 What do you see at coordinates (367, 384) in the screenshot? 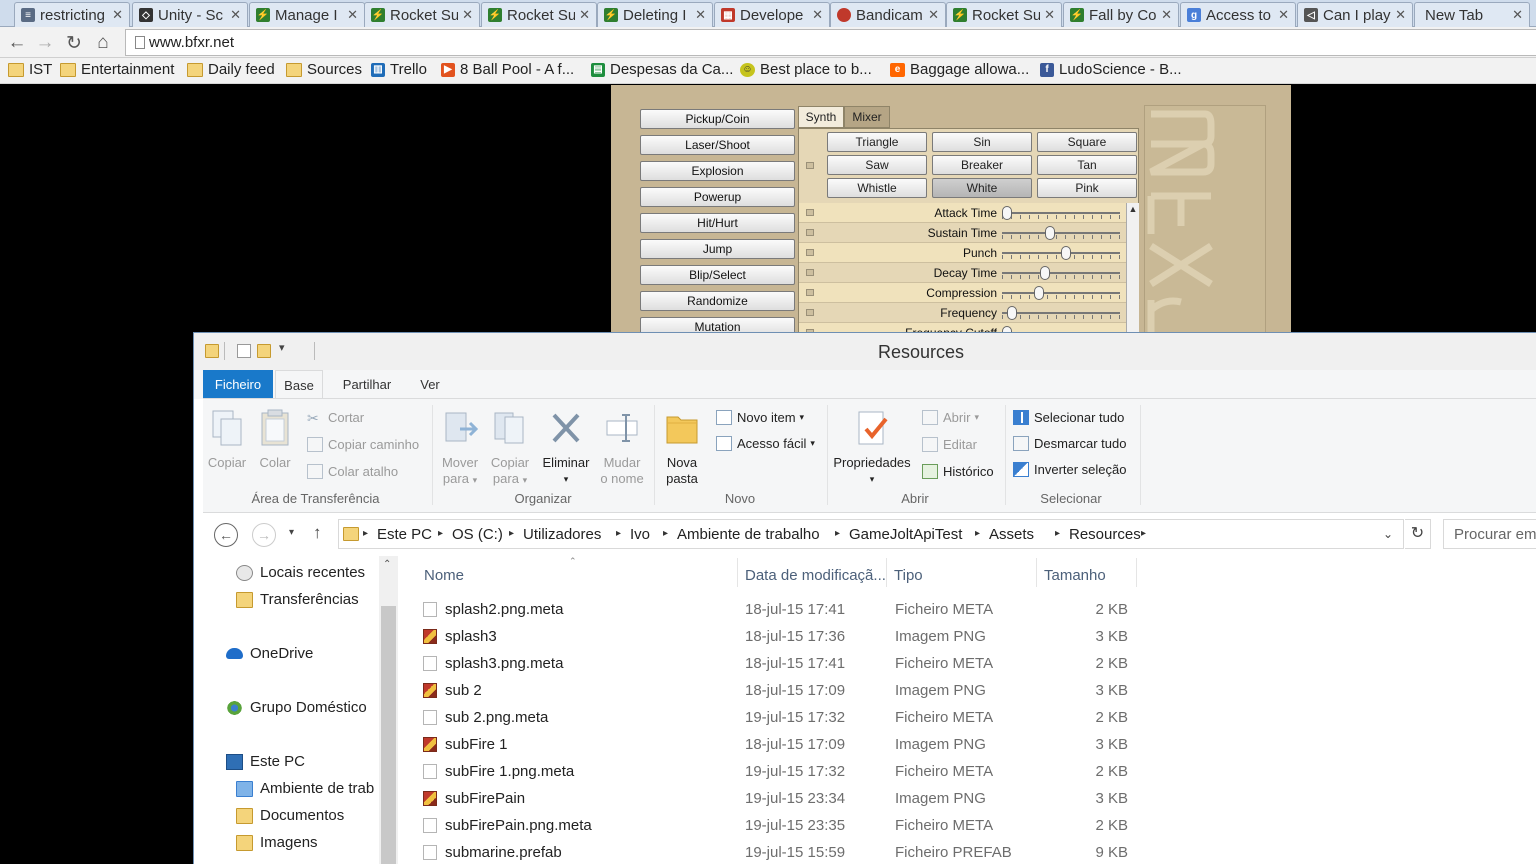
I see `tab-share: Partilhar` at bounding box center [367, 384].